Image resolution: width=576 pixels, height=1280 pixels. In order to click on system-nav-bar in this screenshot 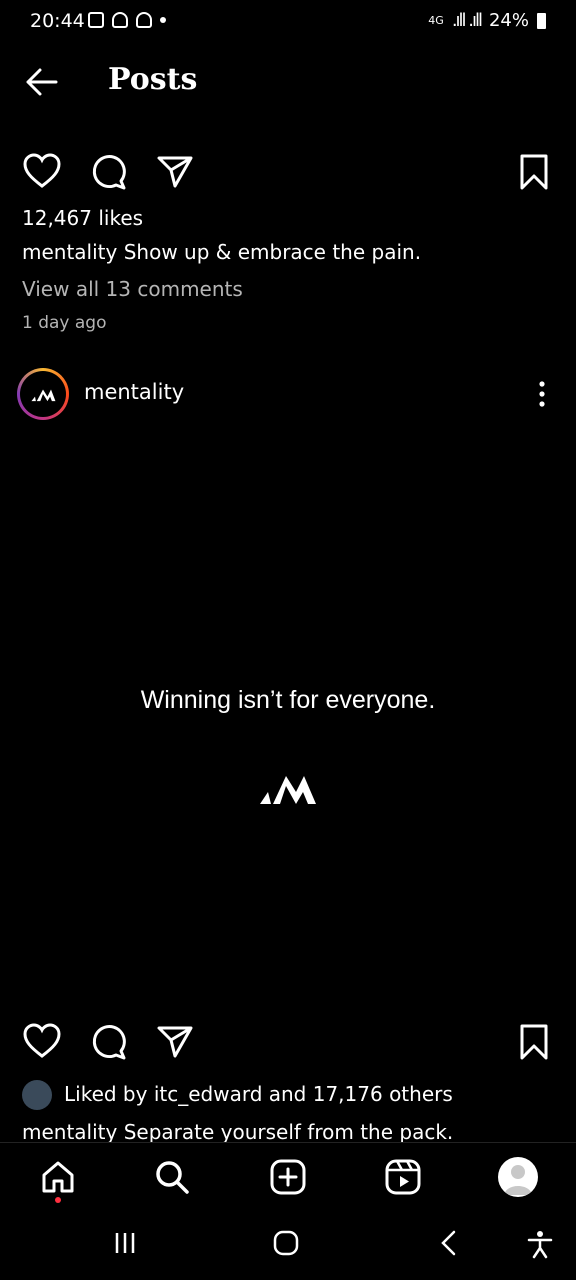, I will do `click(288, 1246)`.